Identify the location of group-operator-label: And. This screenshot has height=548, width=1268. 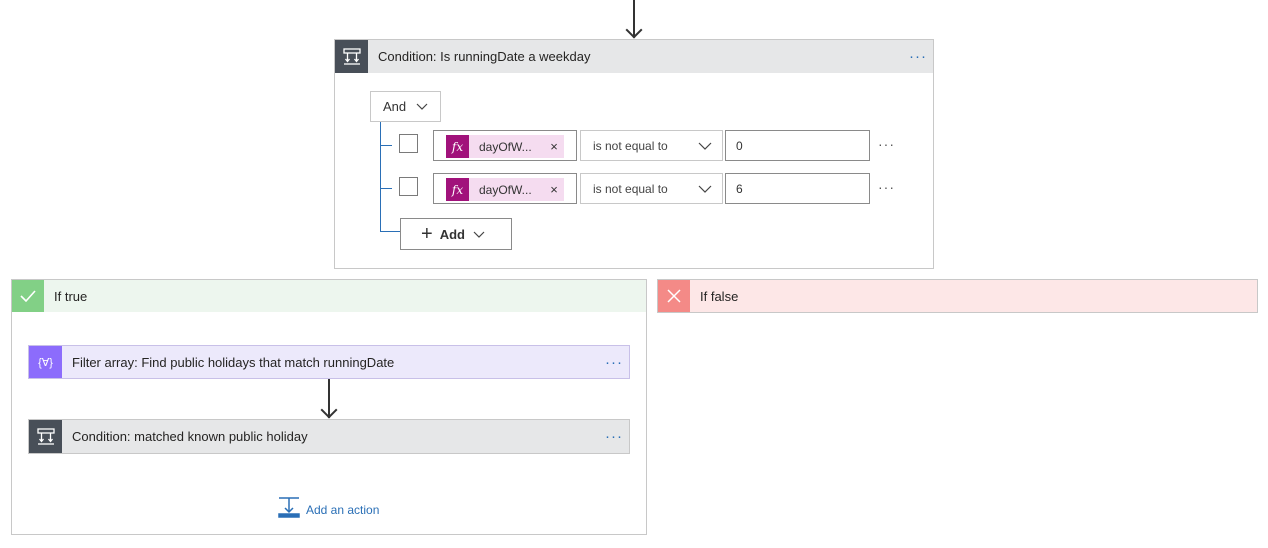
(395, 106).